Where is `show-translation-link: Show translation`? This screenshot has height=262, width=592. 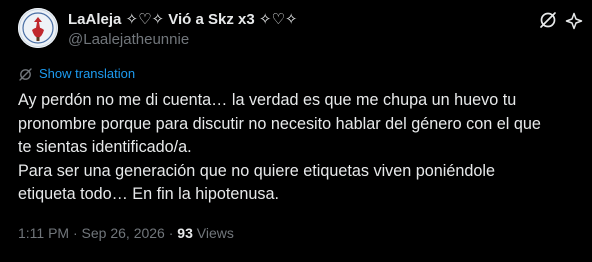
show-translation-link: Show translation is located at coordinates (76, 74).